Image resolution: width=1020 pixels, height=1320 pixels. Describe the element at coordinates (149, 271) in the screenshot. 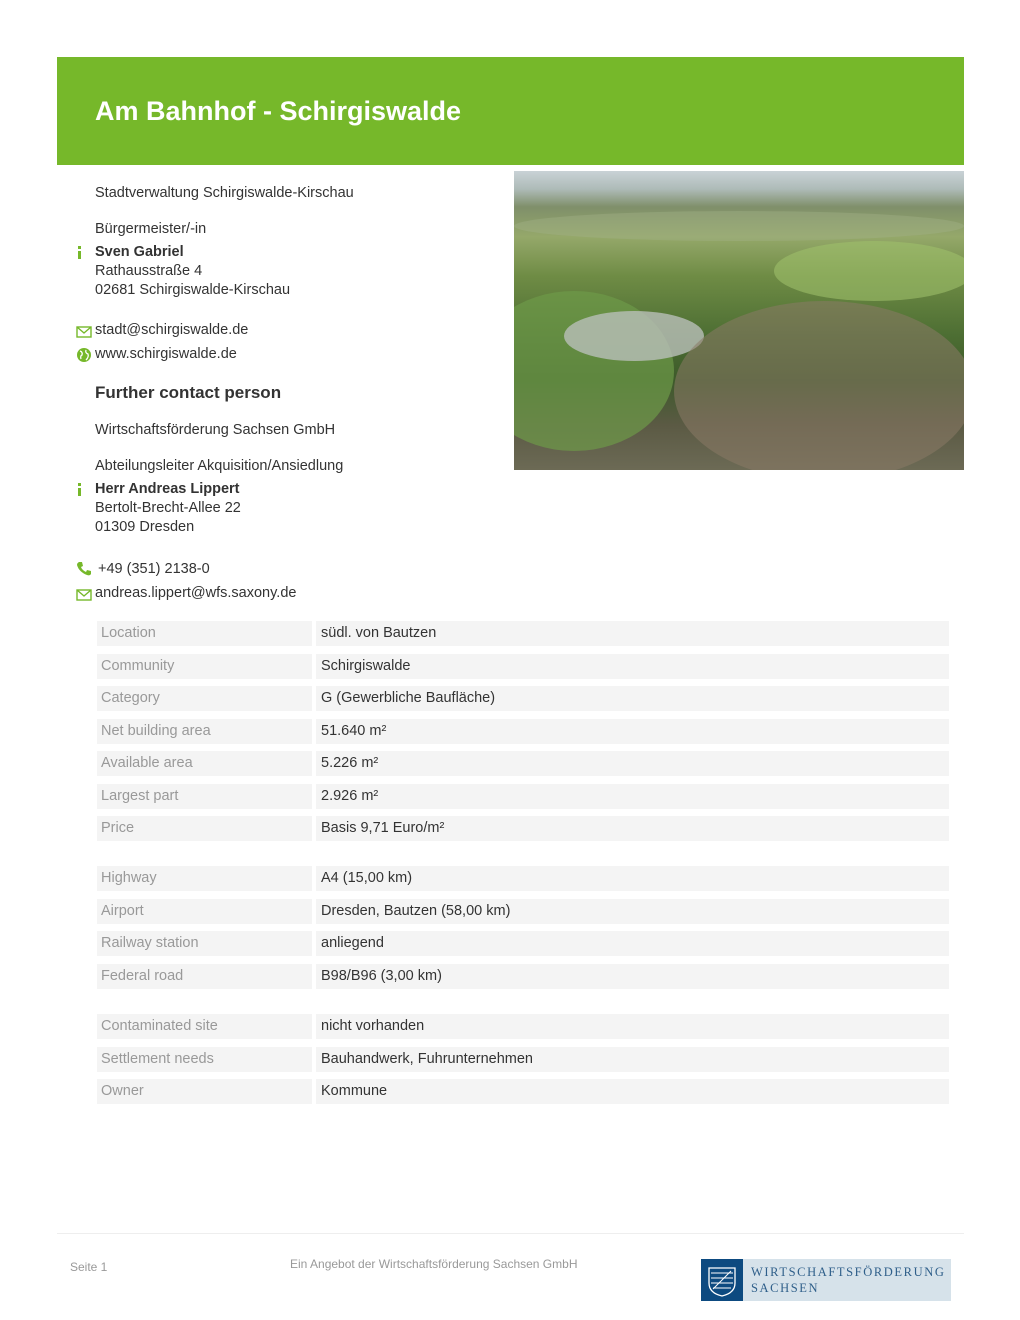

I see `contact-street: Rathausstraße 4` at that location.